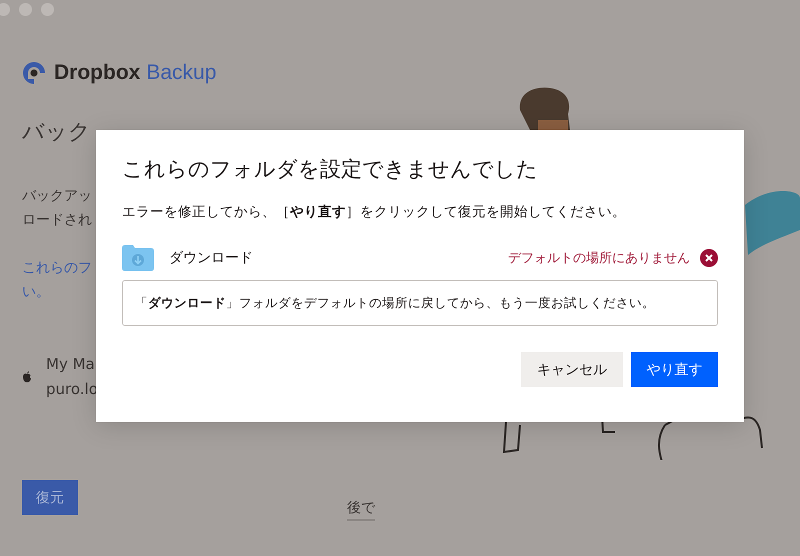 The height and width of the screenshot is (556, 800). Describe the element at coordinates (57, 196) in the screenshot. I see `description-text: バックアッ` at that location.